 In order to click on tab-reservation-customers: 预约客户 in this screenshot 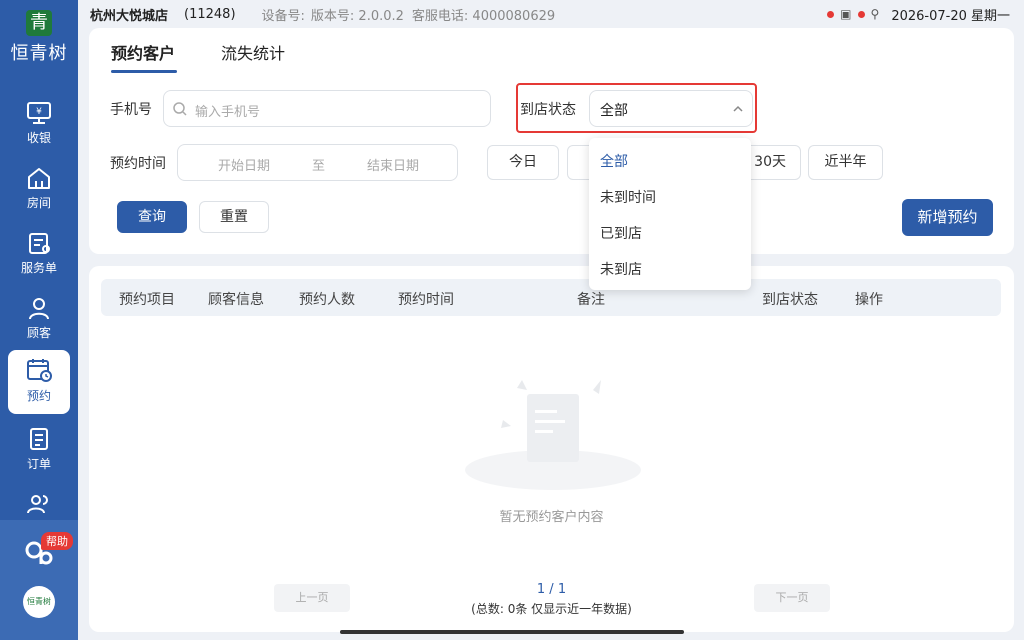, I will do `click(143, 52)`.